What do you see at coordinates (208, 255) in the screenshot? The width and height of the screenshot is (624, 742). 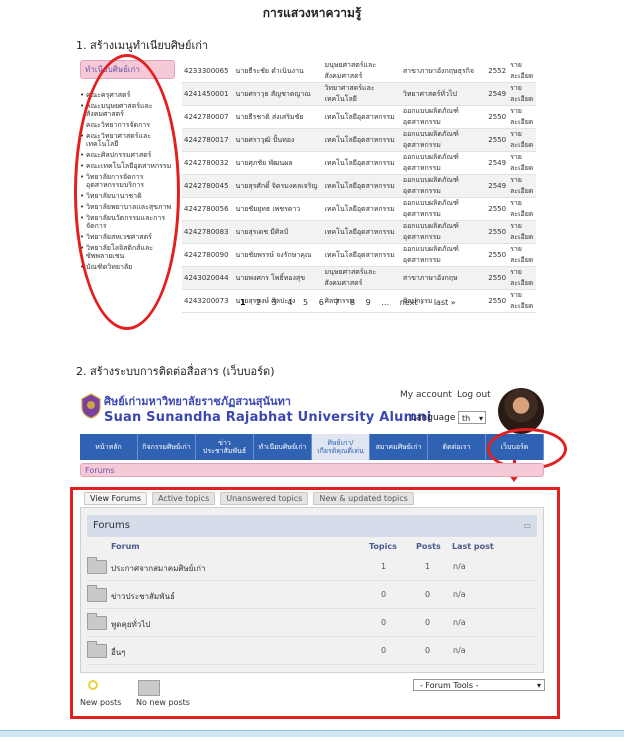 I see `student-id: 4242780090` at bounding box center [208, 255].